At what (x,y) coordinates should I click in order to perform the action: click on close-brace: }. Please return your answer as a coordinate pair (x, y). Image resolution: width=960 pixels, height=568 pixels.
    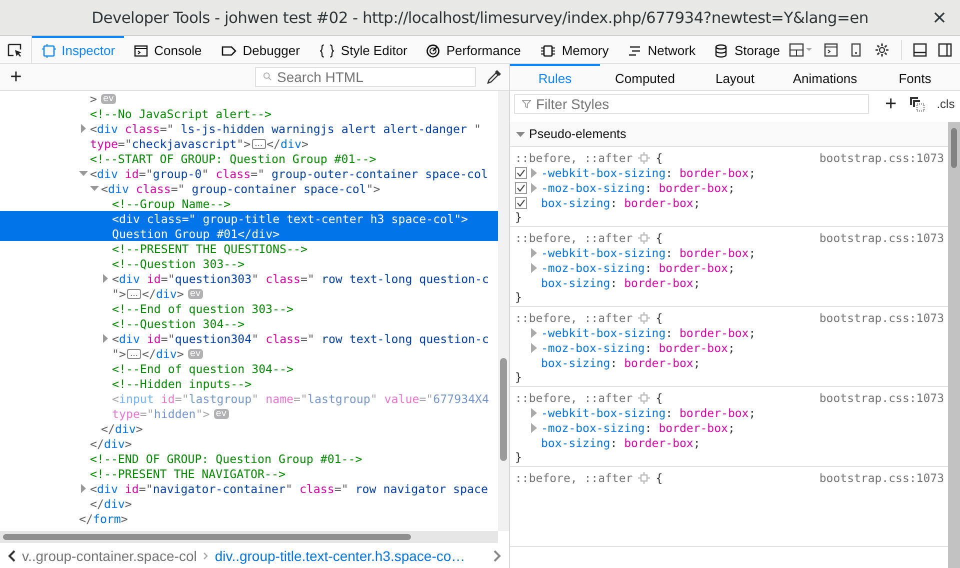
    Looking at the image, I should click on (518, 297).